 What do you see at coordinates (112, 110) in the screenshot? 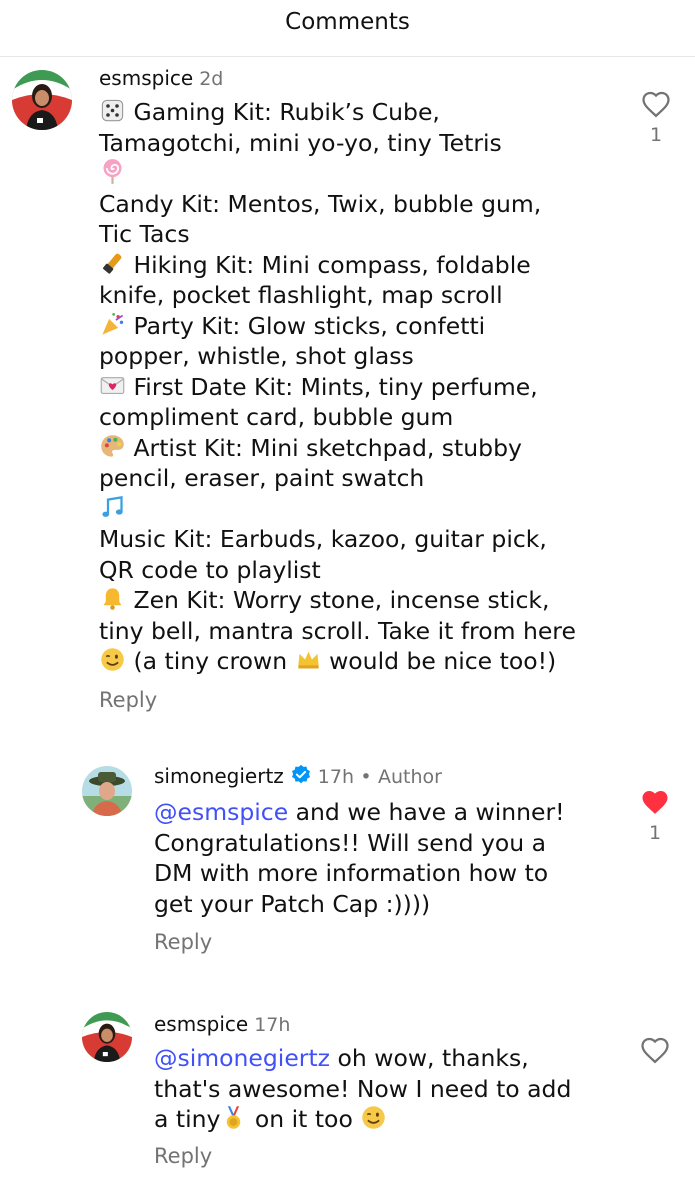
I see `dice-icon` at bounding box center [112, 110].